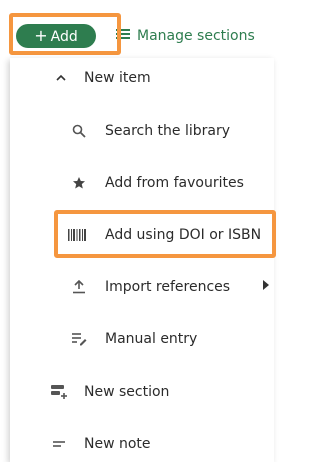 This screenshot has width=320, height=462. Describe the element at coordinates (65, 34) in the screenshot. I see `add-highlight-box` at that location.